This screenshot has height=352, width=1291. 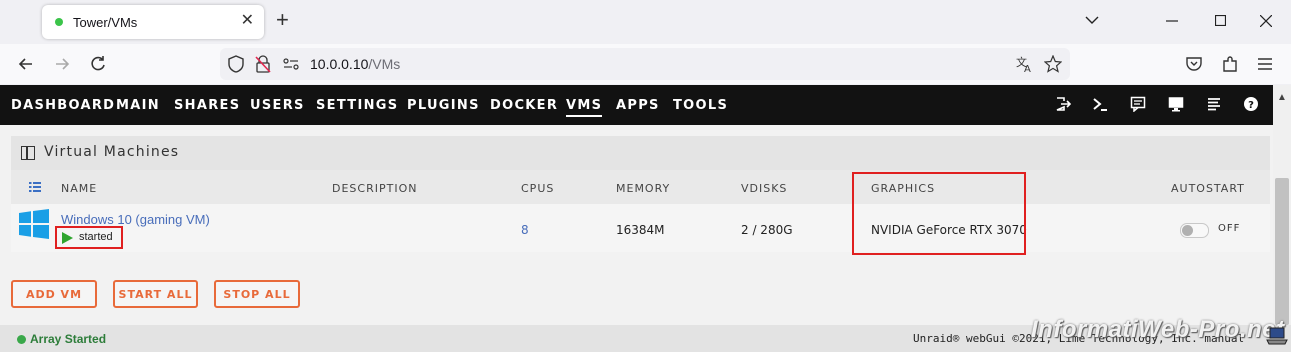 I want to click on tab-favicon-icon, so click(x=59, y=22).